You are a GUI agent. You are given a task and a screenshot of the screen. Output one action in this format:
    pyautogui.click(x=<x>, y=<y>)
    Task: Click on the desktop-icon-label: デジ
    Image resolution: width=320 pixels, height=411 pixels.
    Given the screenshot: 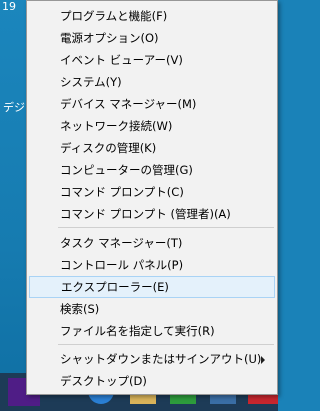 What is the action you would take?
    pyautogui.click(x=14, y=108)
    